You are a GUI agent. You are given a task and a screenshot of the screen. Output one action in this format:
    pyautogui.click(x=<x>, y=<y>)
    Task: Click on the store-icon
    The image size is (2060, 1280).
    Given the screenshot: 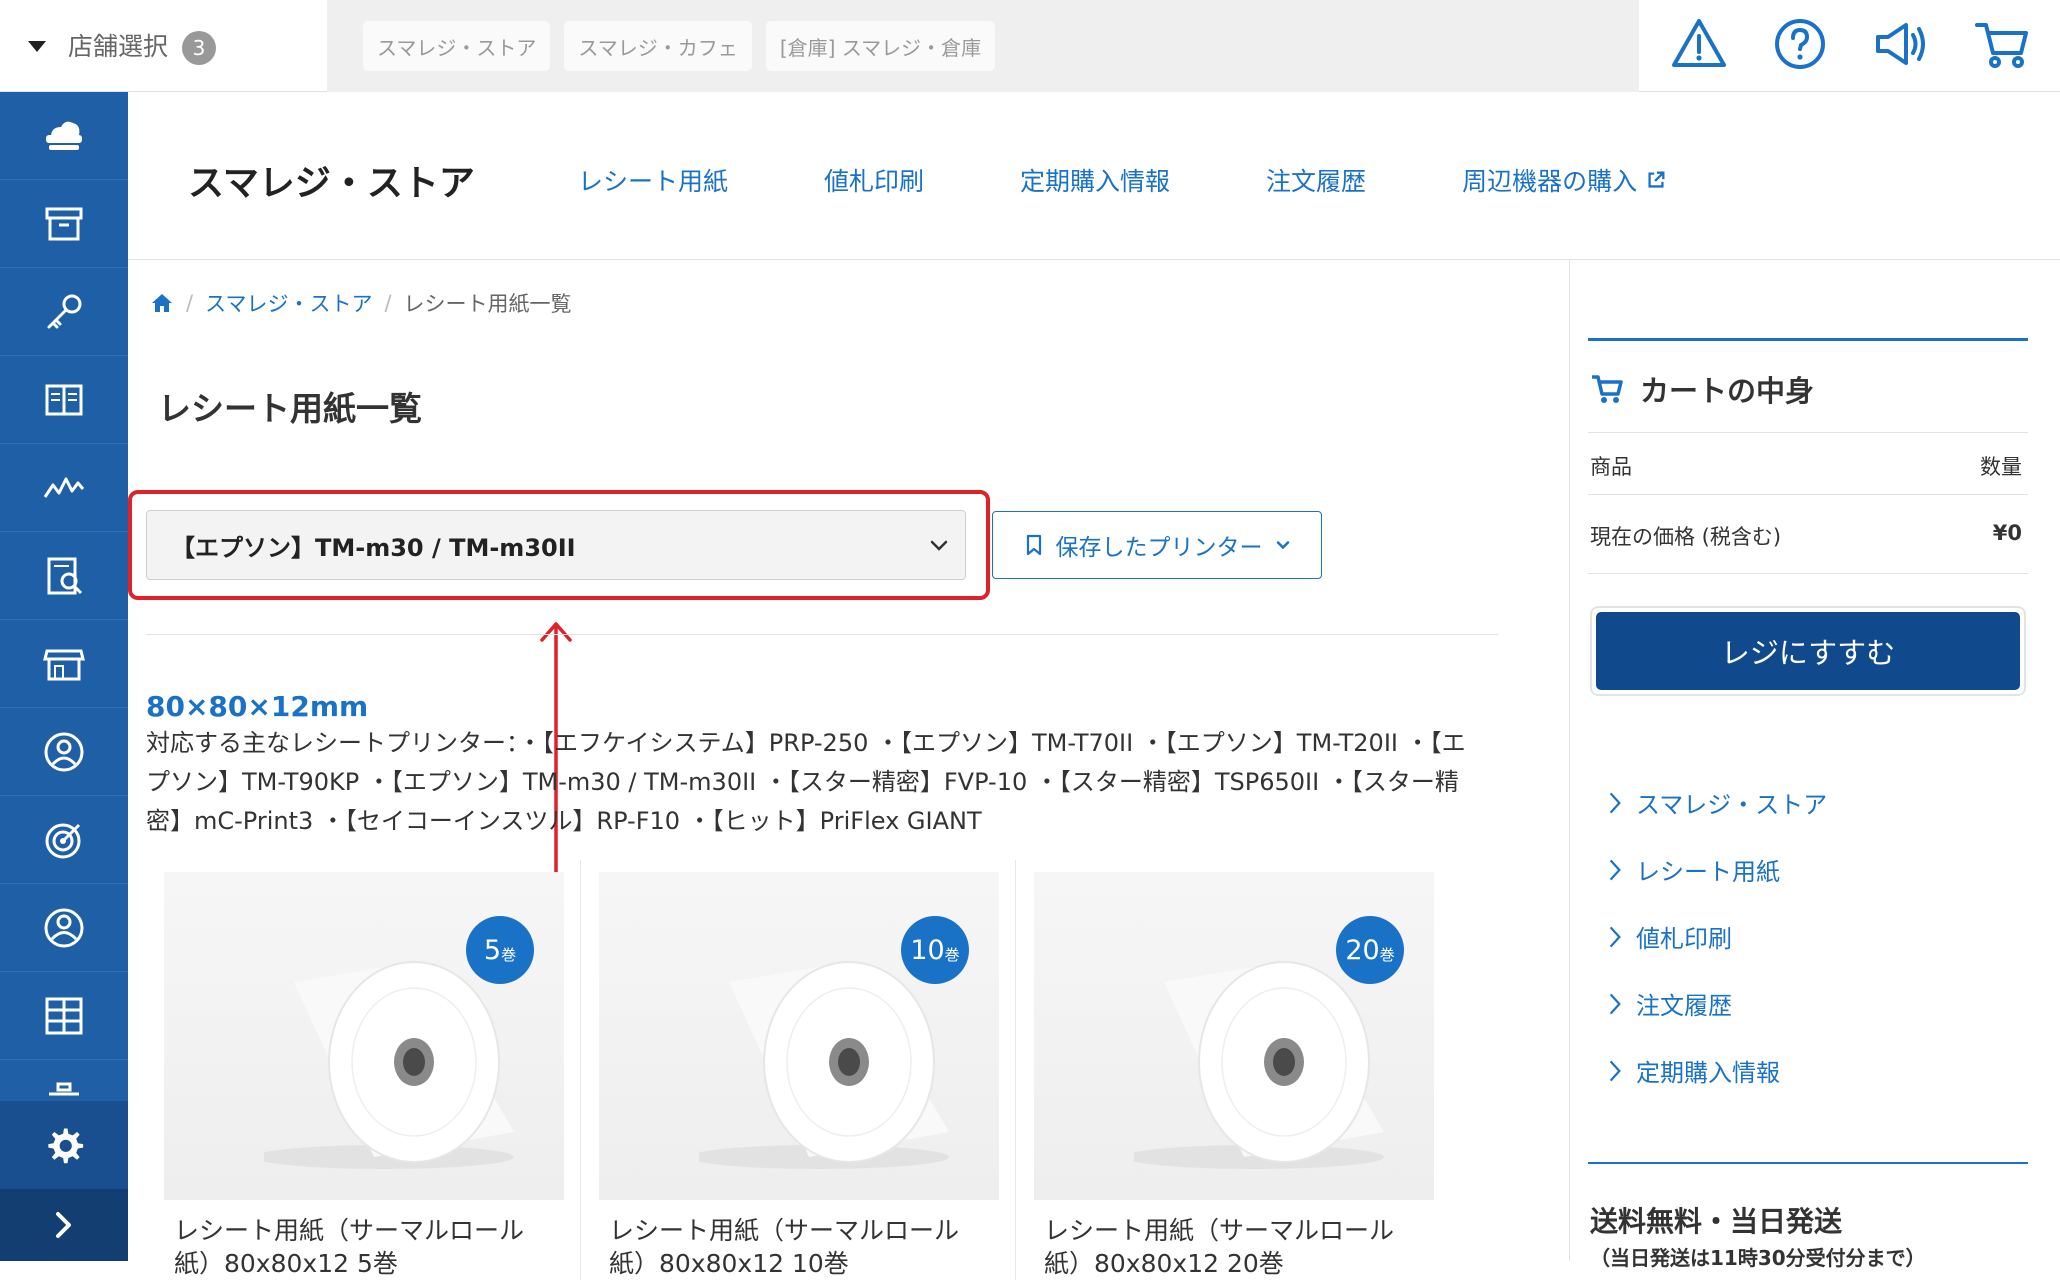 What is the action you would take?
    pyautogui.click(x=64, y=664)
    